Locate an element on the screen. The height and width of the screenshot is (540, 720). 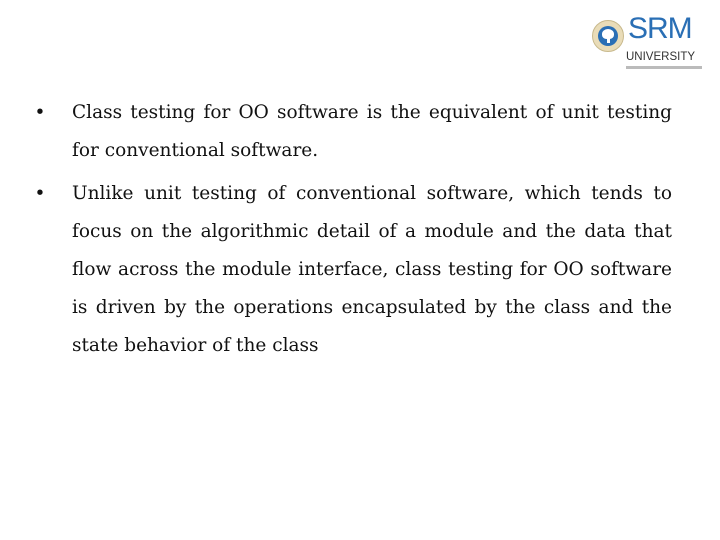
srm-university-logo: SRM UNIVERSITY is located at coordinates (648, 44).